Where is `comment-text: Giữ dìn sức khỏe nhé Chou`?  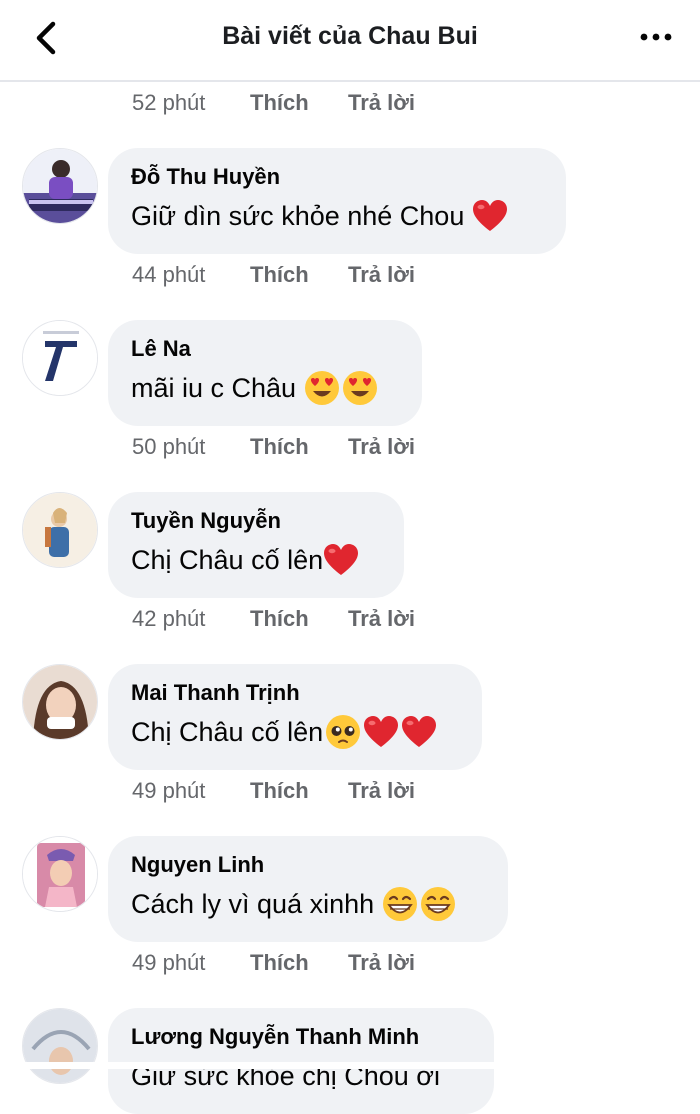 comment-text: Giữ dìn sức khỏe nhé Chou is located at coordinates (298, 216).